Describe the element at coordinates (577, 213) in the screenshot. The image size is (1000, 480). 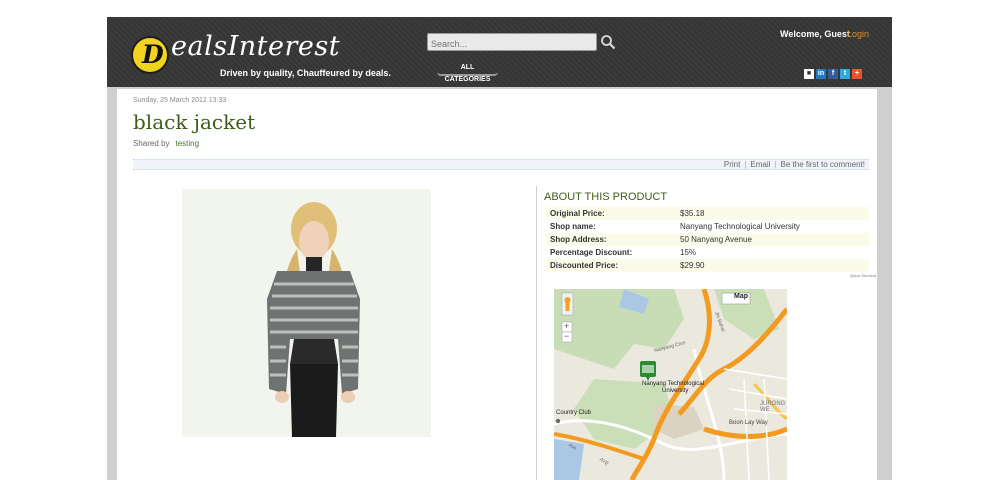
I see `product-info-label: Original Price:` at that location.